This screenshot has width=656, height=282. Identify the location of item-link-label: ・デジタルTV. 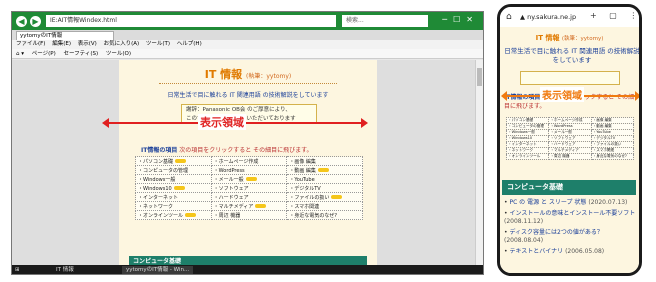
(305, 188).